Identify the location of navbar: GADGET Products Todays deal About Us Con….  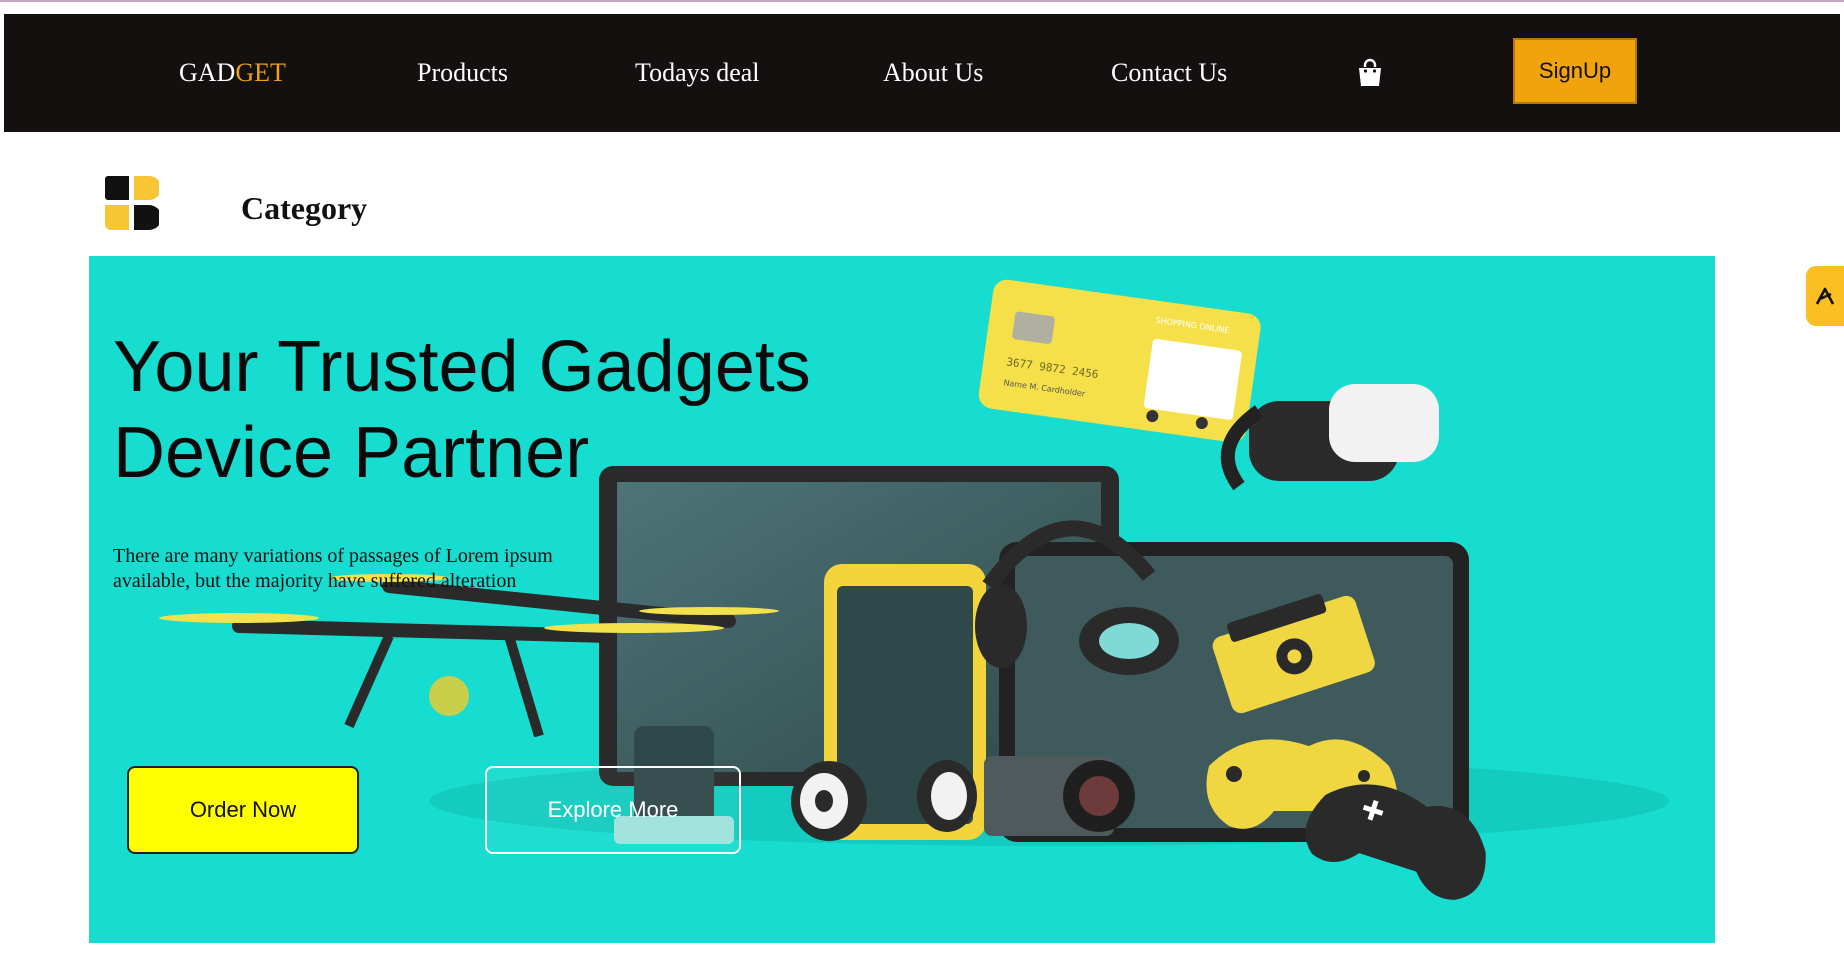
(922, 73).